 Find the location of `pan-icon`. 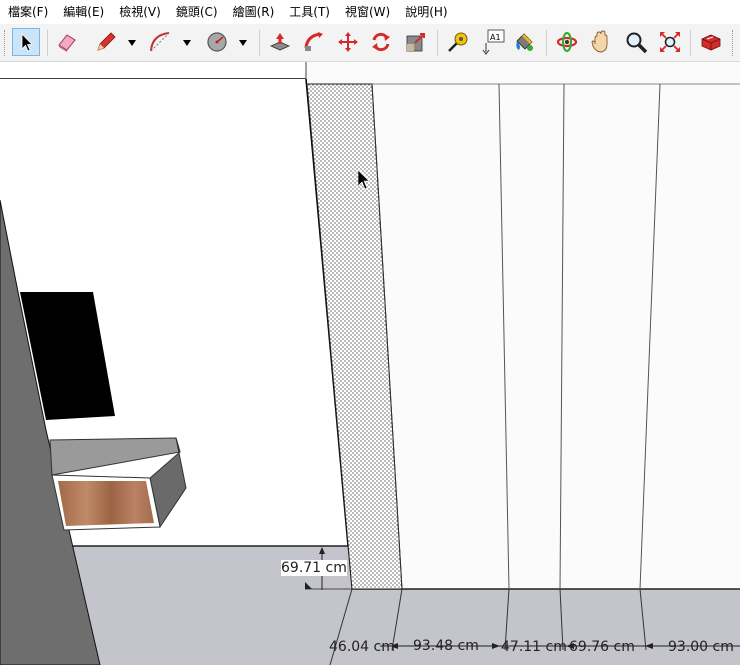

pan-icon is located at coordinates (599, 41).